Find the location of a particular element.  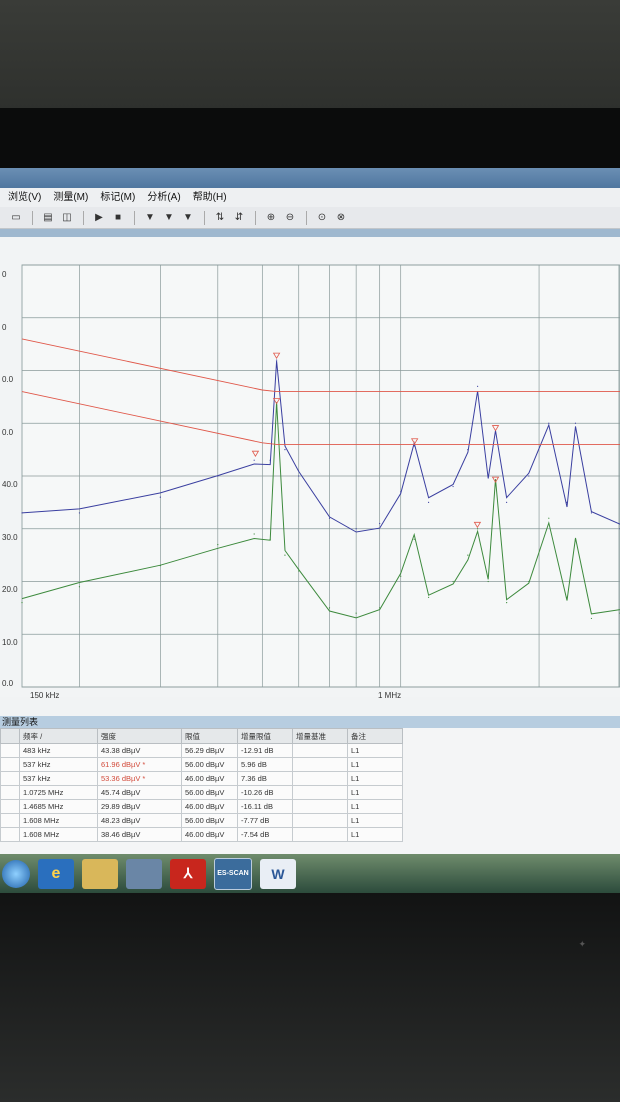

cell-limit: 56.29 dBµV is located at coordinates (209, 750).